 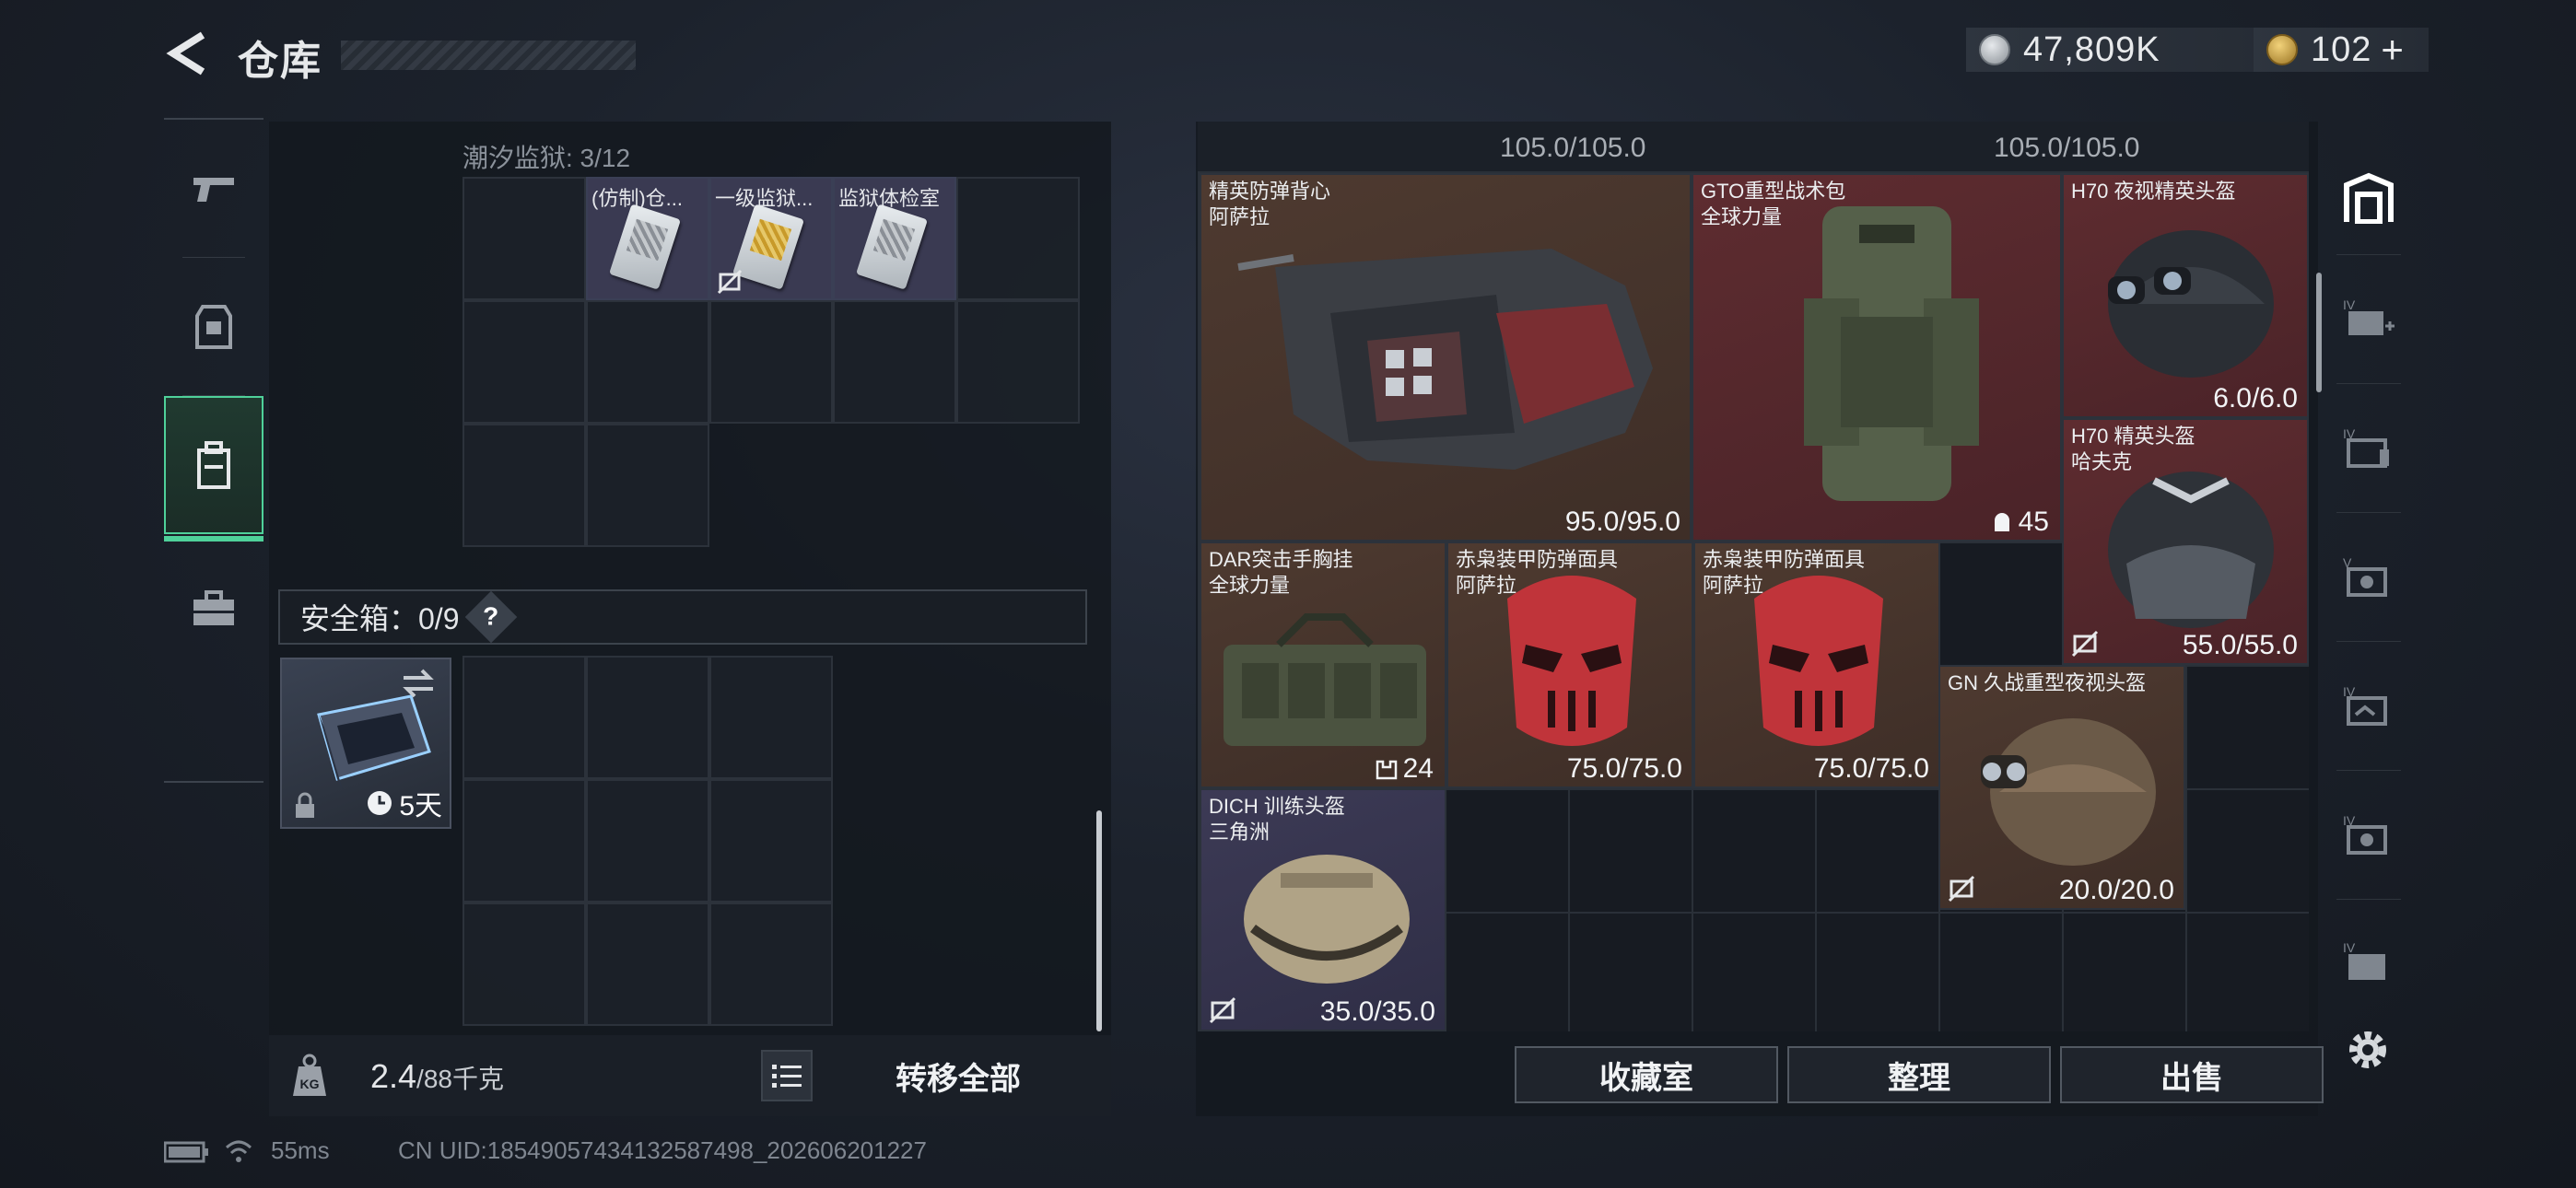 I want to click on expansion-tab-1: IV, so click(x=2368, y=317).